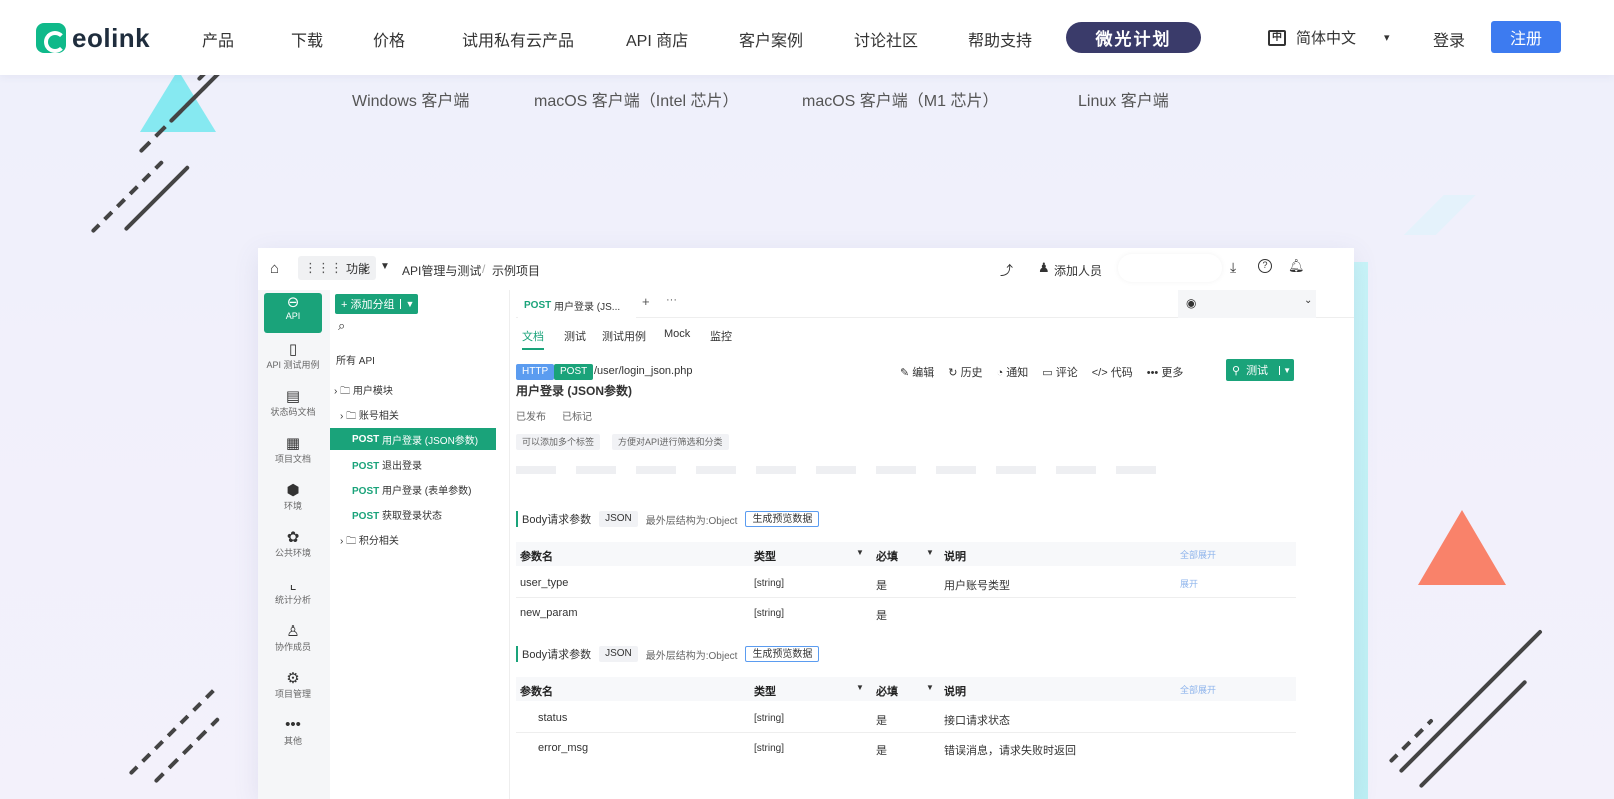  What do you see at coordinates (369, 416) in the screenshot?
I see `tree-folder-account: › 🗀︎ 账号相关` at bounding box center [369, 416].